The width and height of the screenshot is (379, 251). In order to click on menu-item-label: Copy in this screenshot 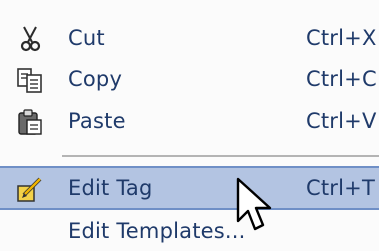, I will do `click(95, 79)`.